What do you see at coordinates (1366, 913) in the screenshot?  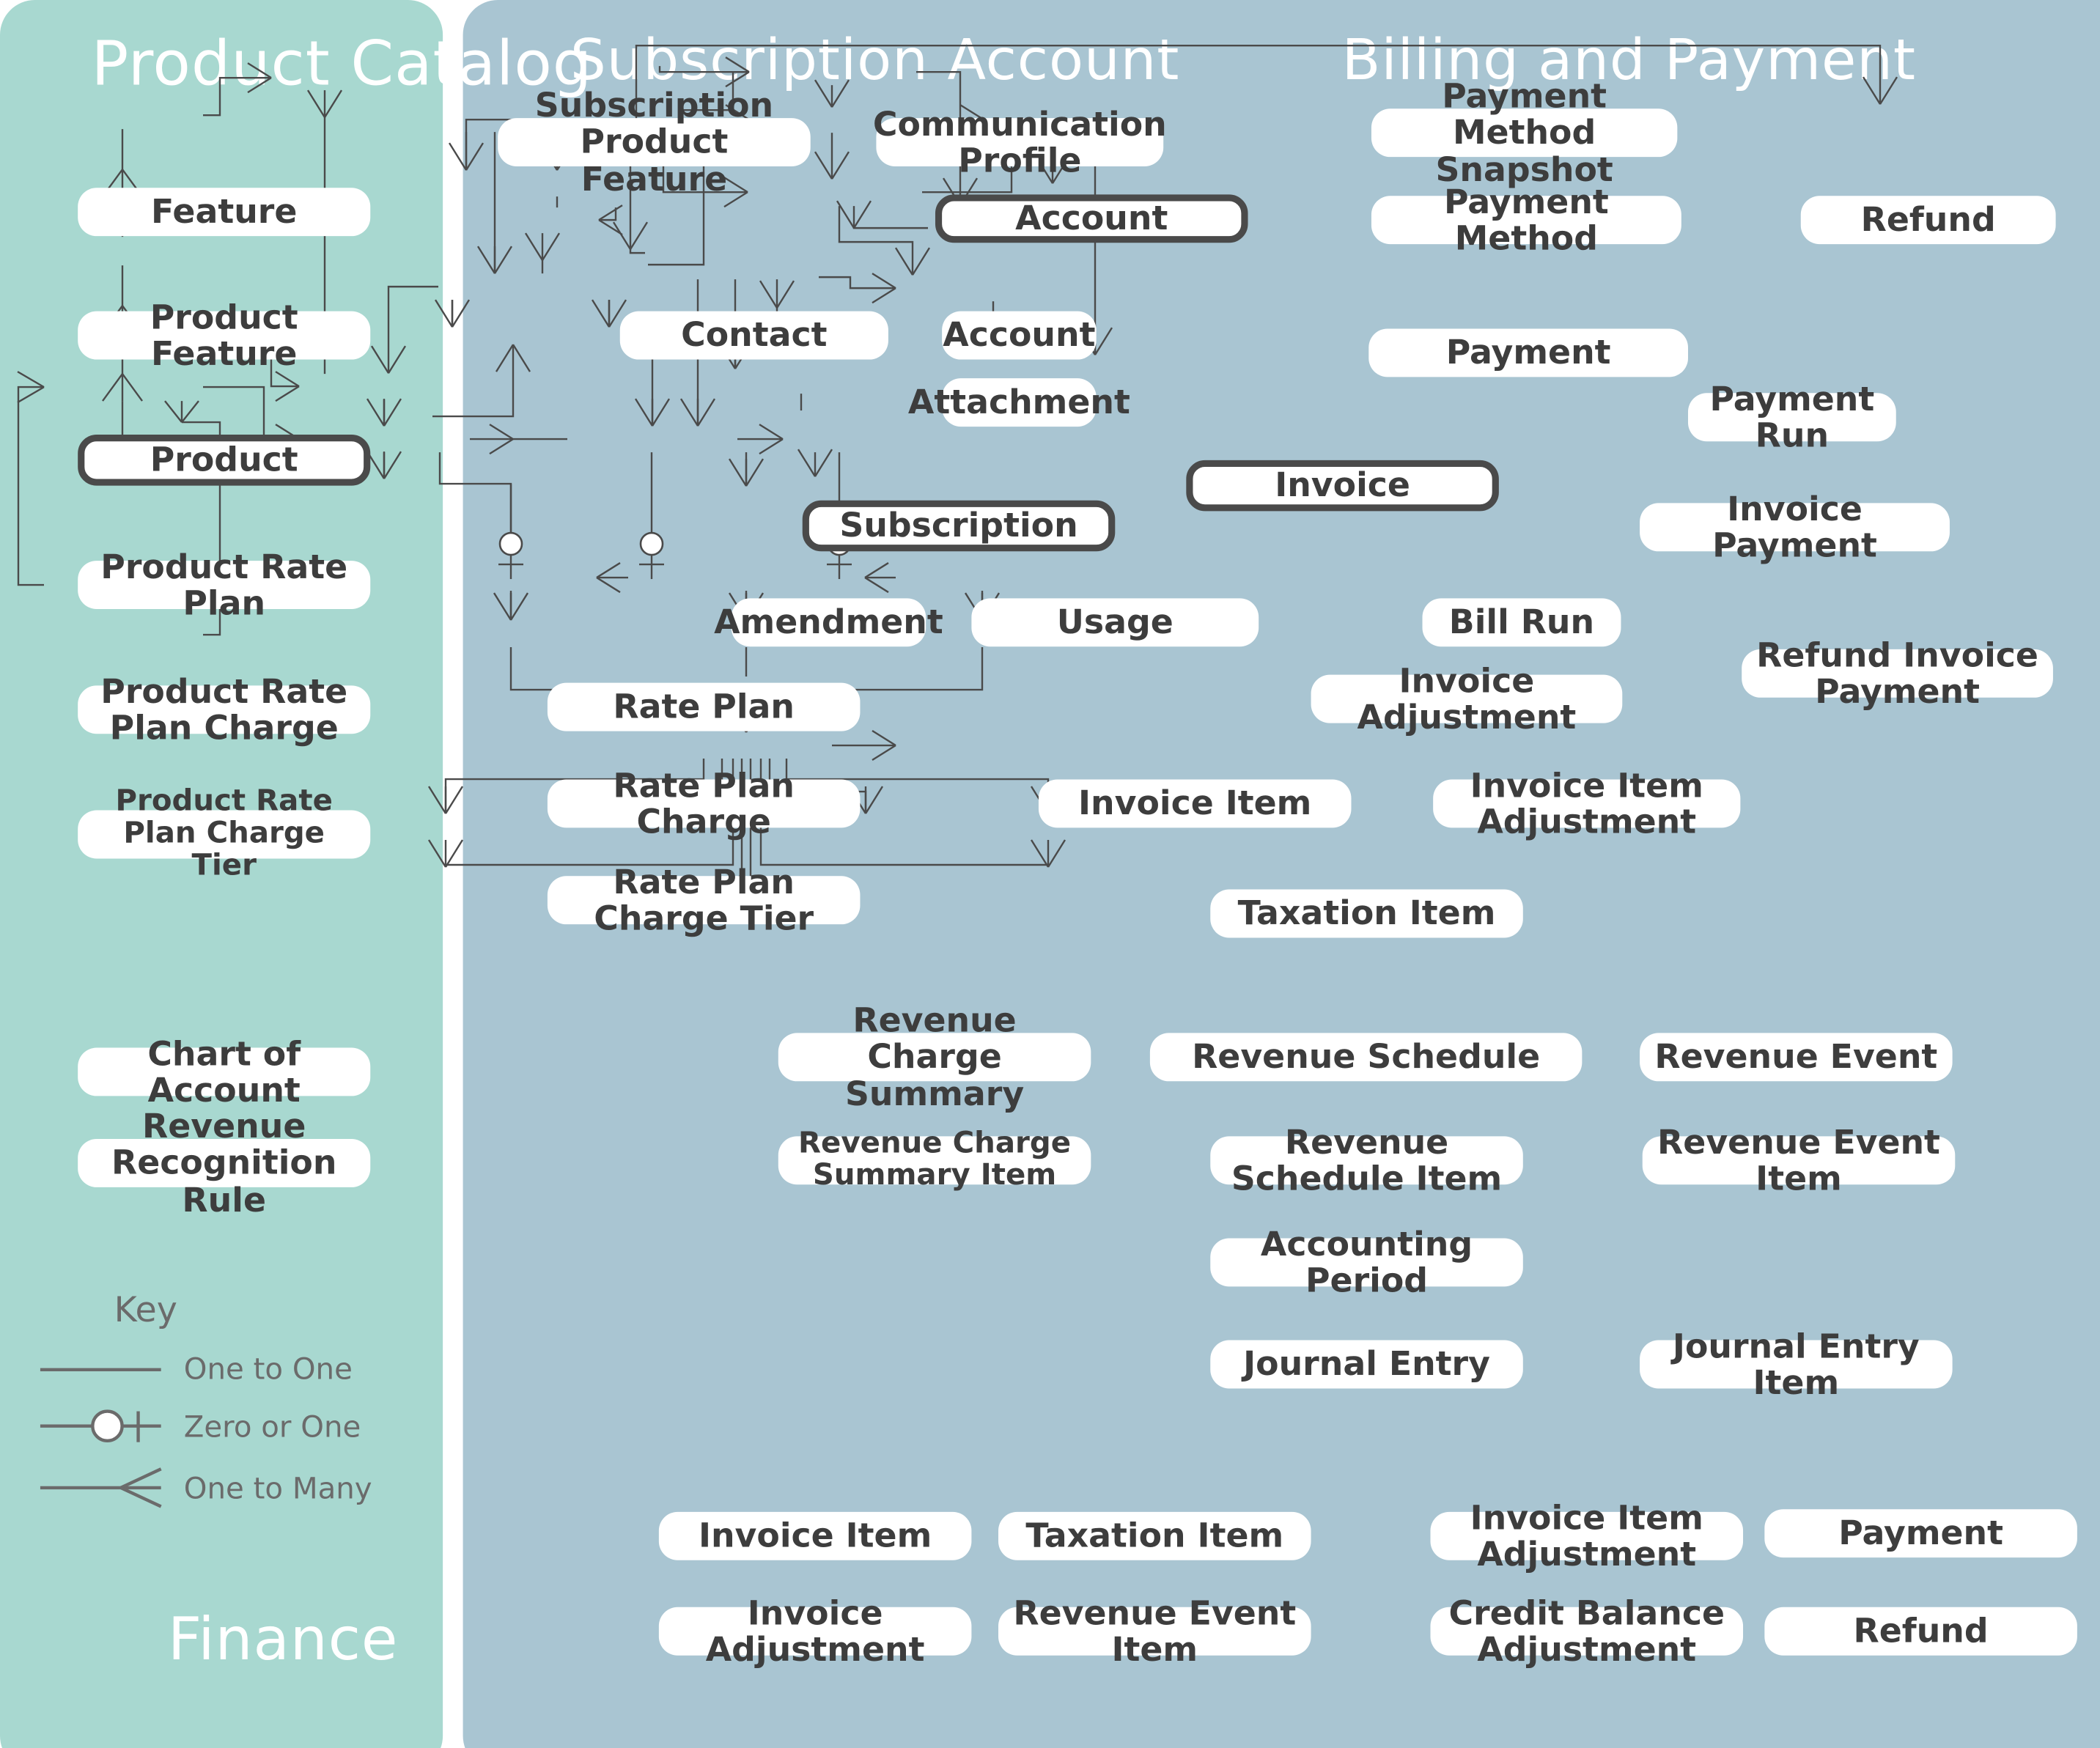 I see `entity-taxation-item: Taxation Item` at bounding box center [1366, 913].